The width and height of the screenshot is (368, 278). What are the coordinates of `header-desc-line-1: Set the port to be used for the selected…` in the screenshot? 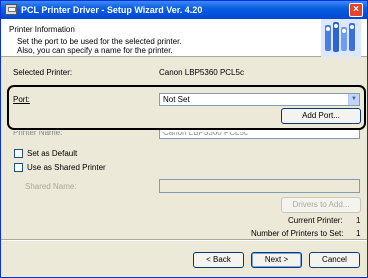 It's located at (99, 41).